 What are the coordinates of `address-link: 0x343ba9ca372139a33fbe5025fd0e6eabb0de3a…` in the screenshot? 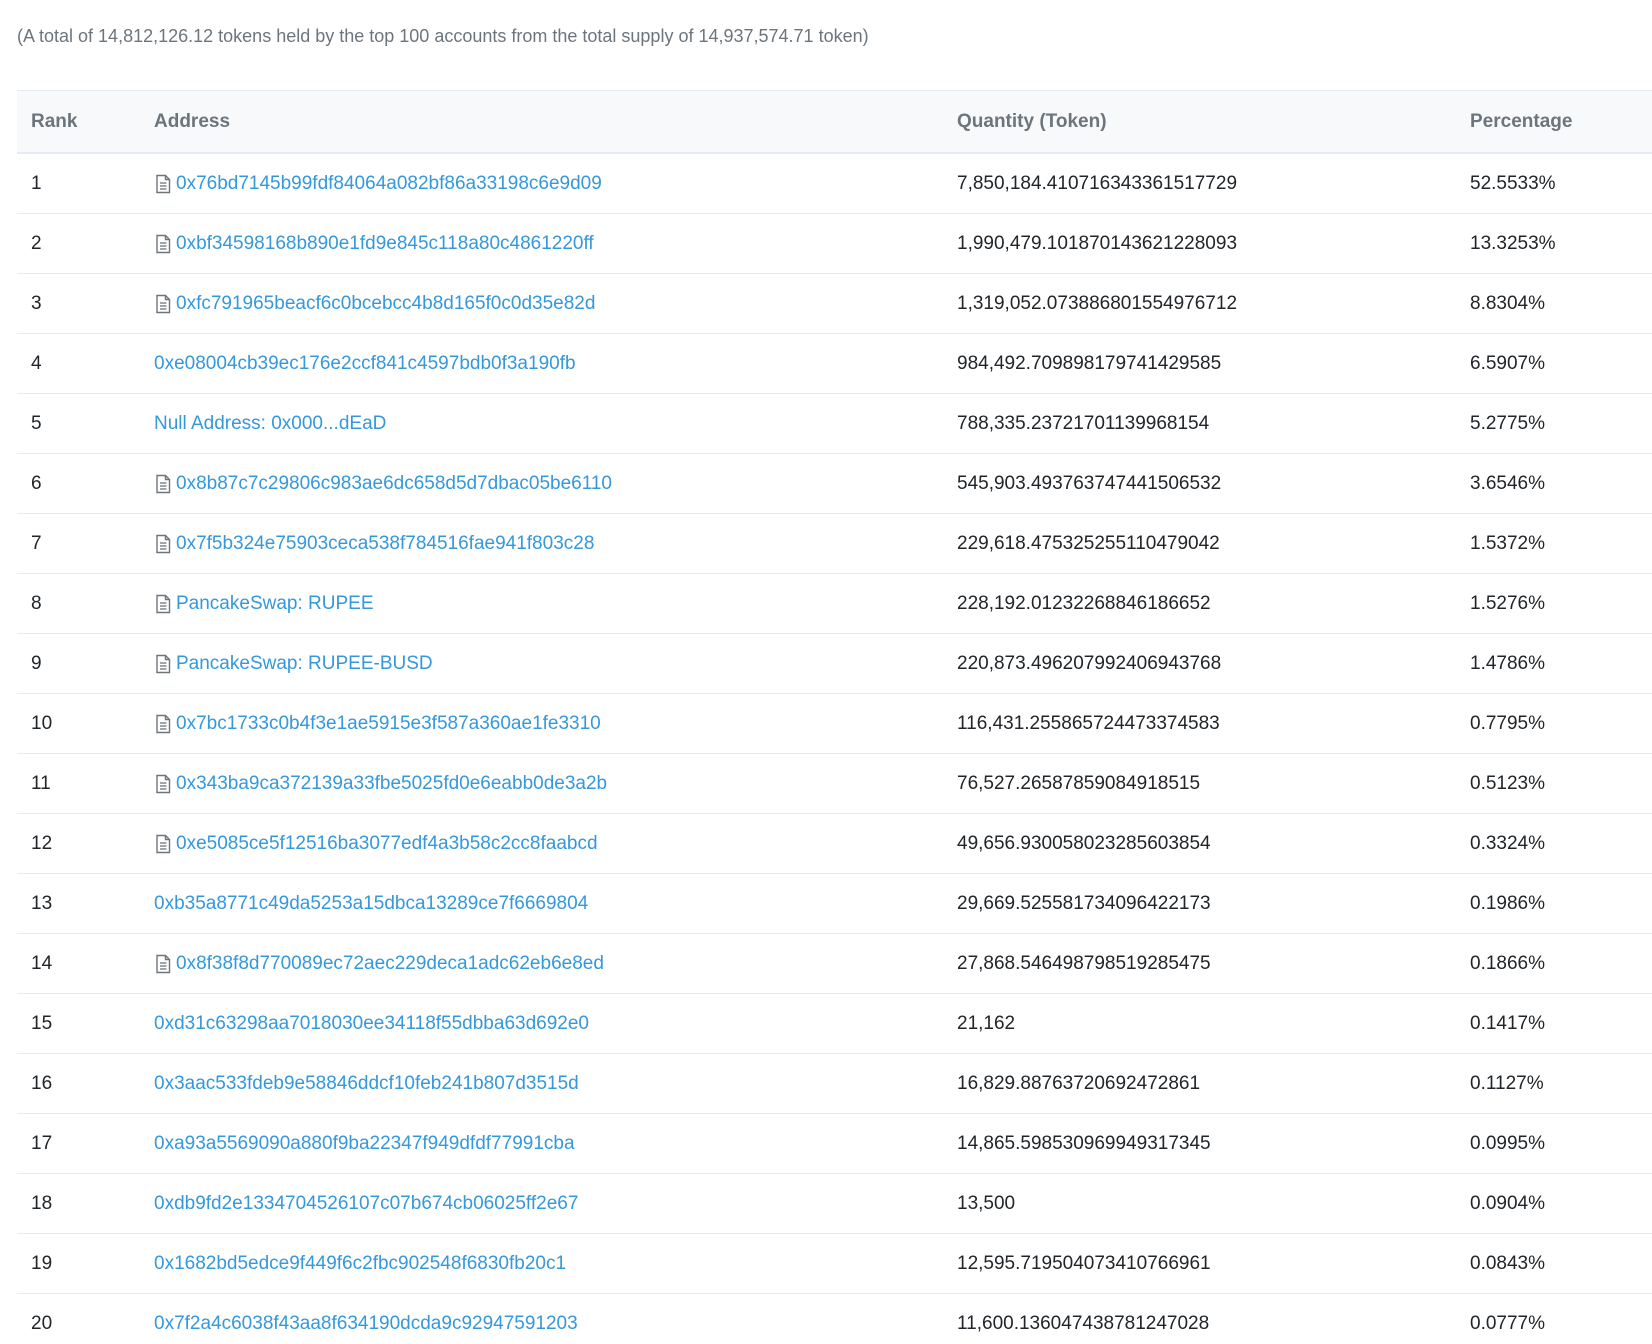 It's located at (391, 784).